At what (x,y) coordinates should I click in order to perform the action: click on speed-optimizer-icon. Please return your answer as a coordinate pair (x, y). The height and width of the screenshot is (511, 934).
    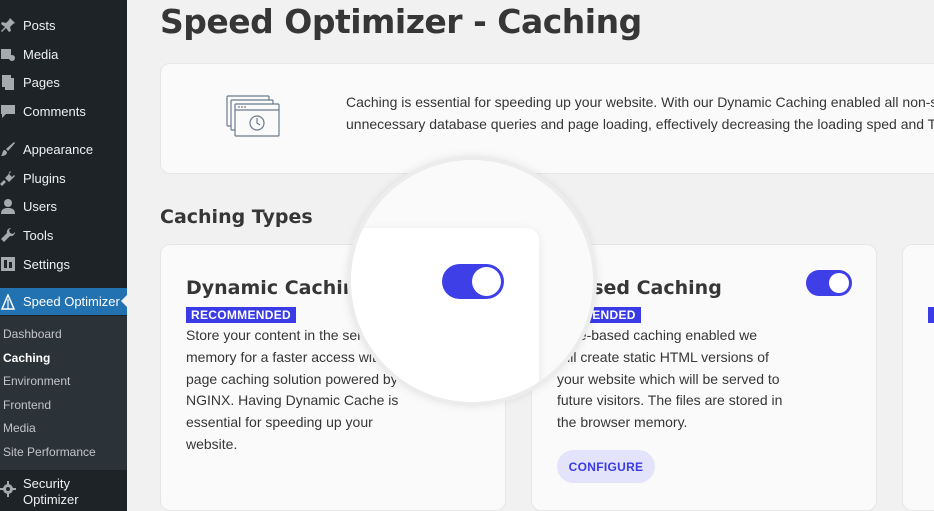
    Looking at the image, I should click on (11, 302).